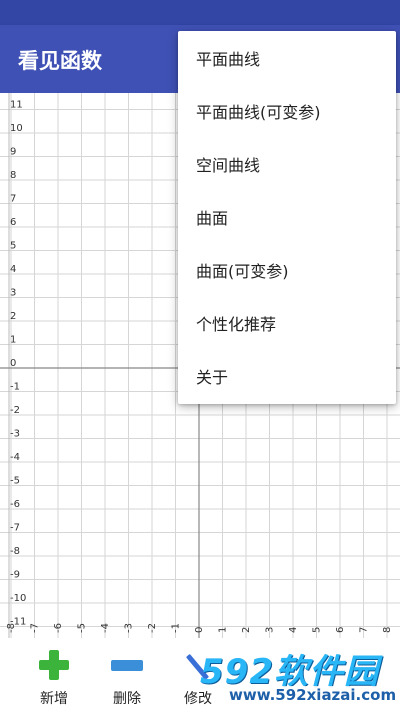 The width and height of the screenshot is (400, 711). What do you see at coordinates (270, 630) in the screenshot?
I see `x-tick-label: 3` at bounding box center [270, 630].